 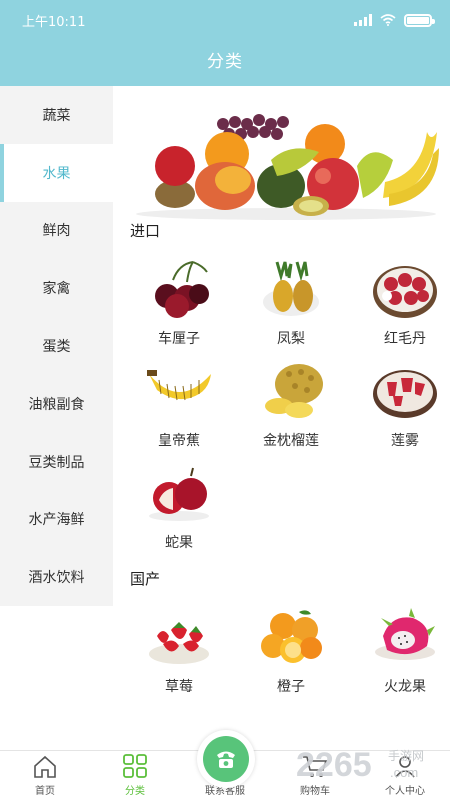 I want to click on sidebar-item-label: 油粮副食, so click(x=56, y=404).